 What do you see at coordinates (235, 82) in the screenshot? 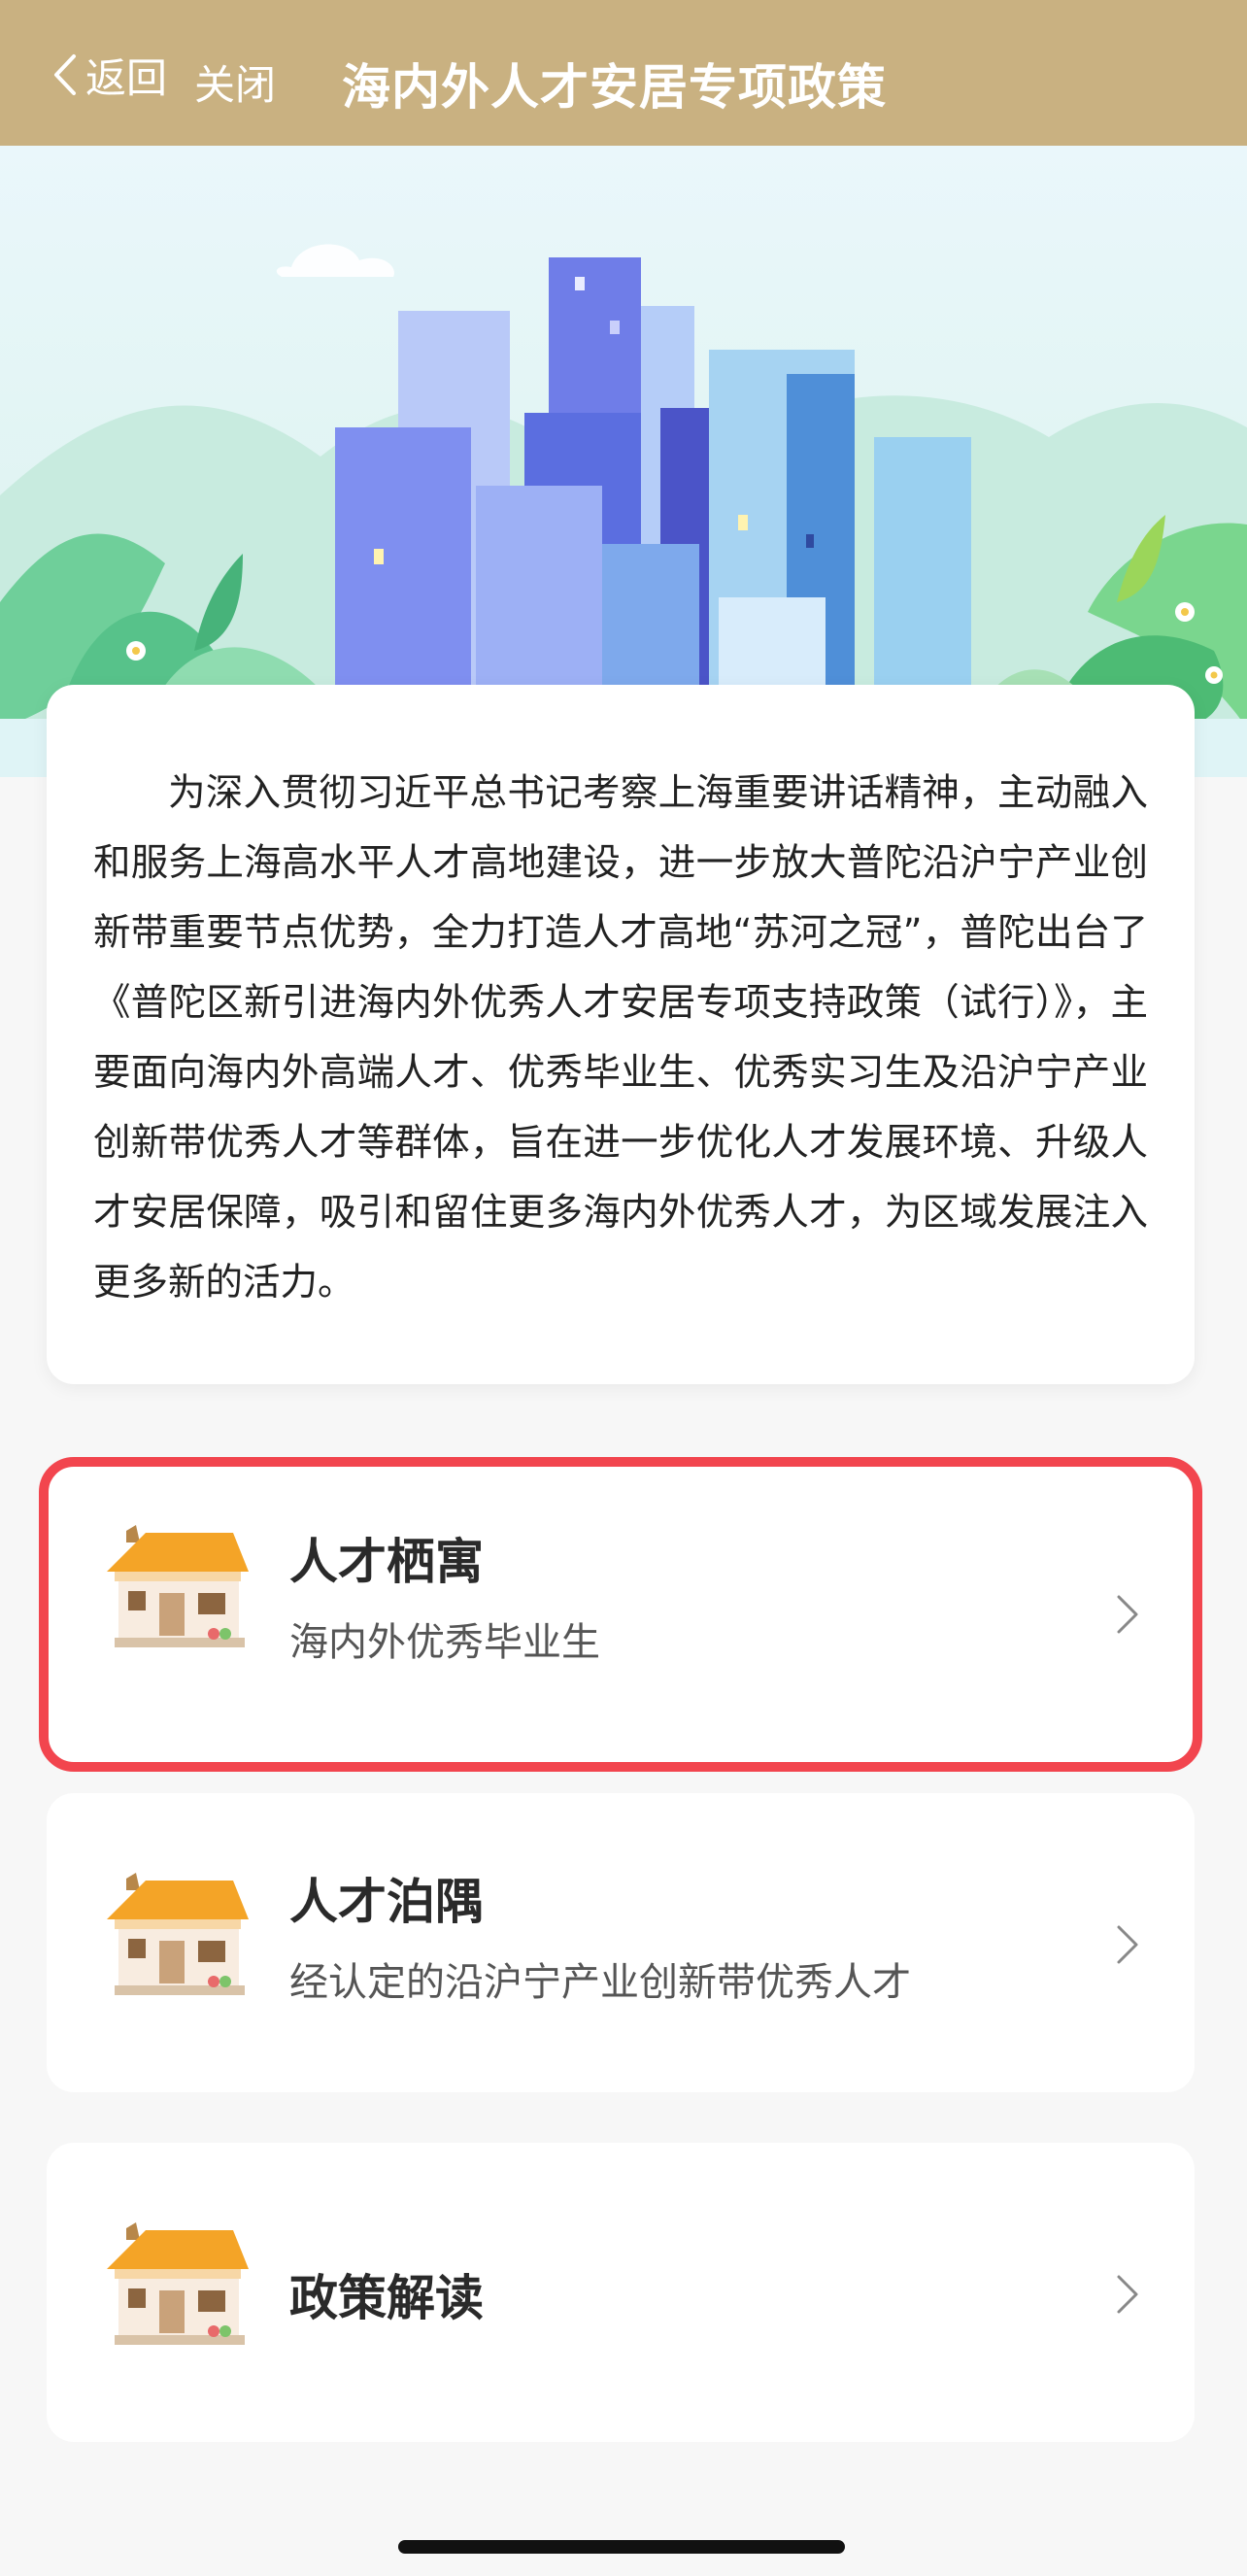
I see `close-button: 关闭` at bounding box center [235, 82].